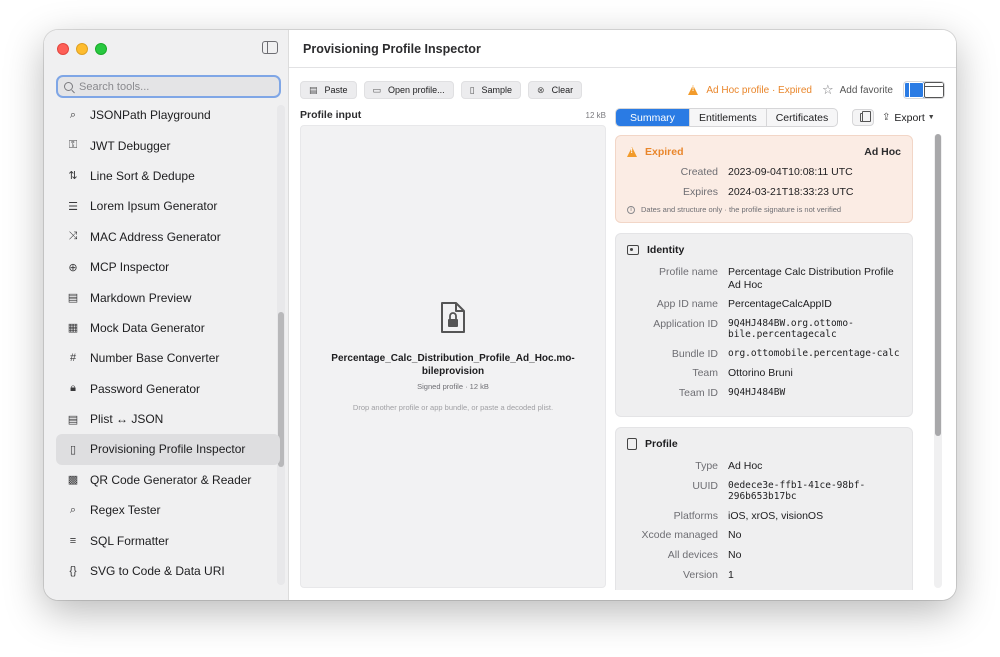 Image resolution: width=1000 pixels, height=657 pixels. I want to click on detail-row: Platforms iOS, xrOS, visionOS, so click(764, 516).